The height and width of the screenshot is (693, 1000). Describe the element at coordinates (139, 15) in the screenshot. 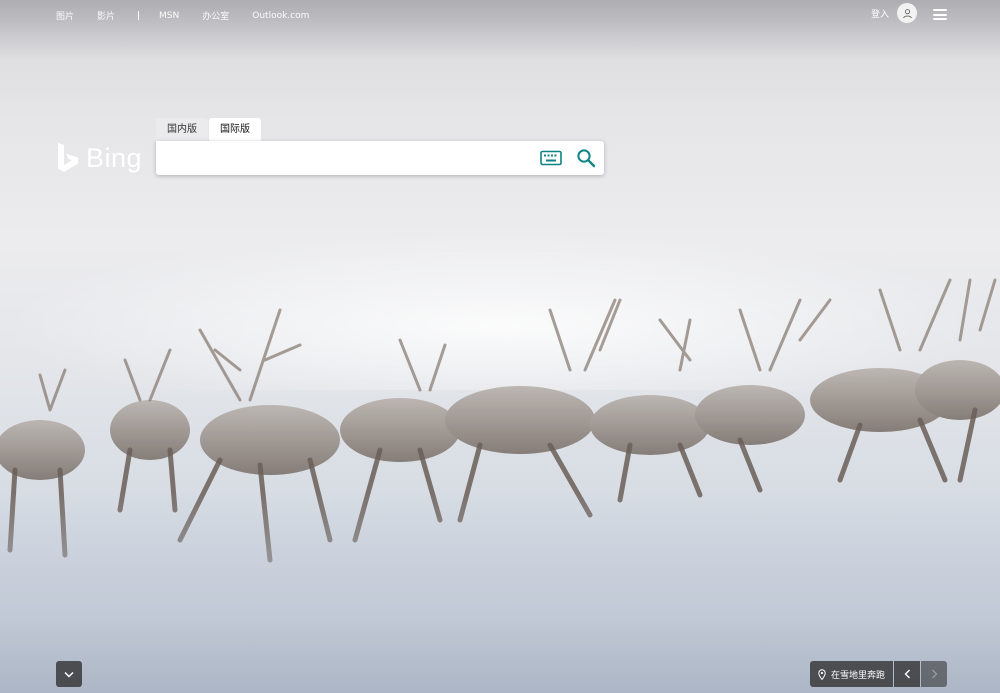

I see `nav-divider` at that location.